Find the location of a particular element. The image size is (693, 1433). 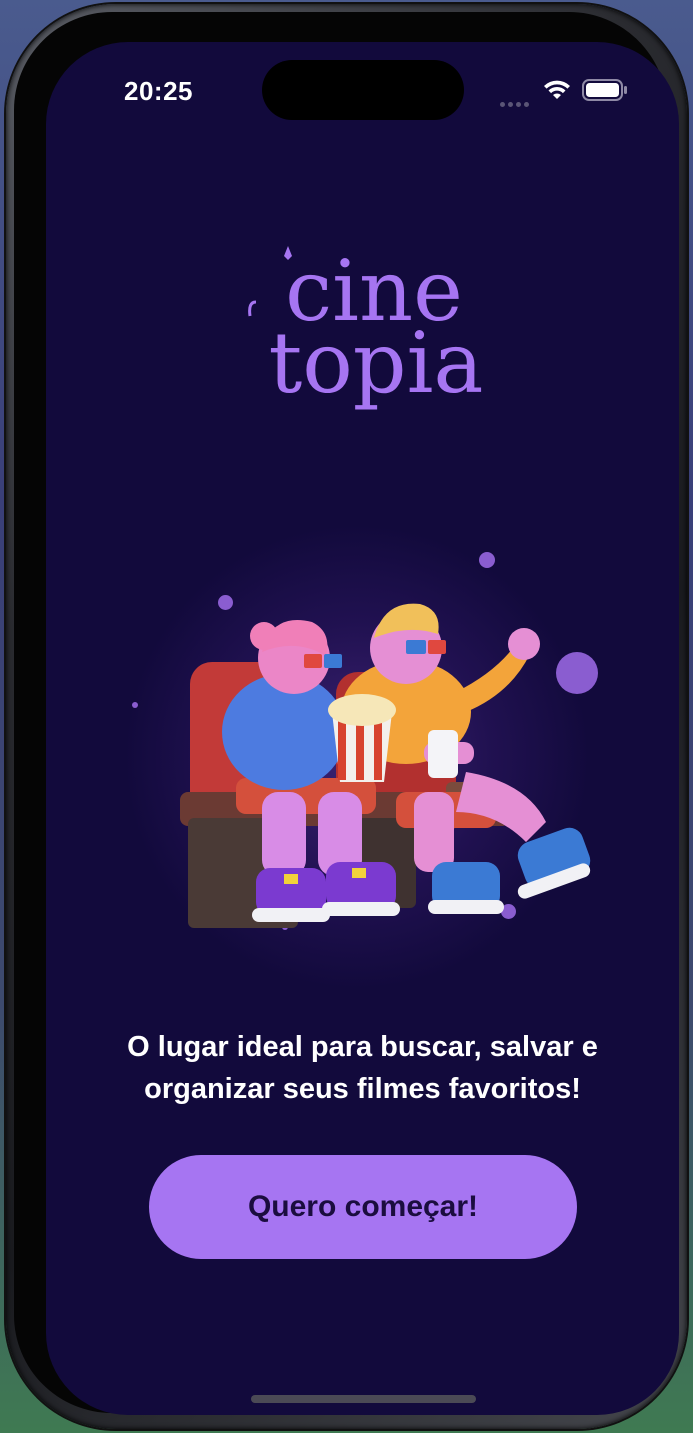

get-started-button: Quero começar! is located at coordinates (363, 1207).